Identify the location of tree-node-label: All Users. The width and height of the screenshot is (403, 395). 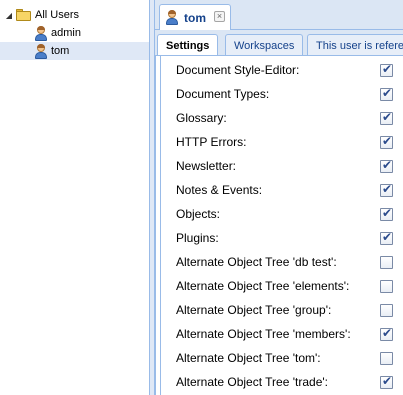
(57, 15).